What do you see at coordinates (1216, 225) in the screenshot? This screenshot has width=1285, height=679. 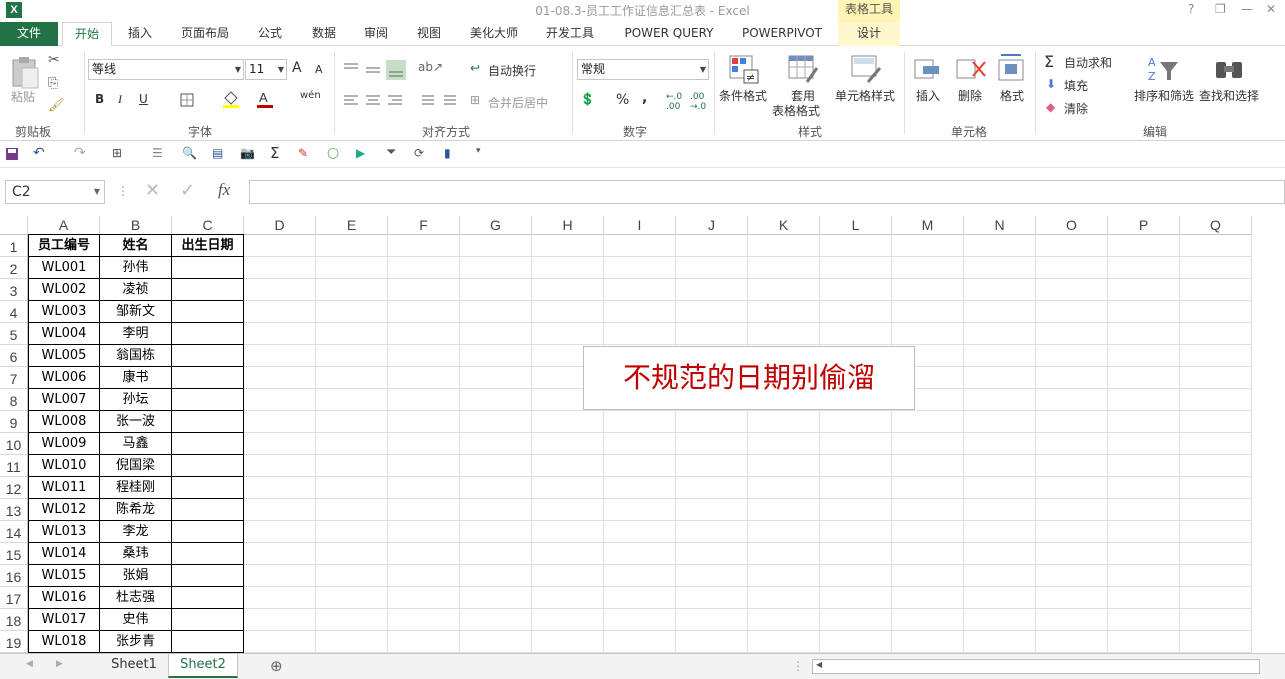 I see `column-header: Q` at bounding box center [1216, 225].